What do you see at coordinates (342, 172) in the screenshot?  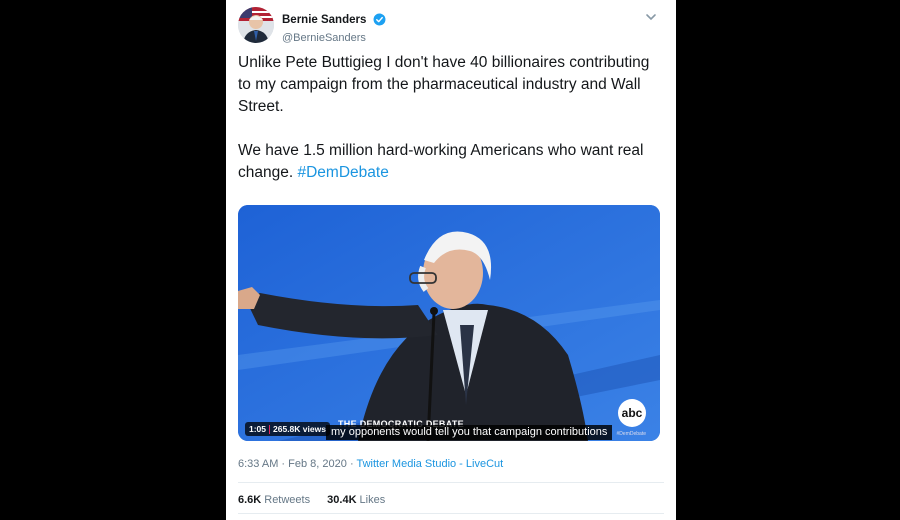 I see `hashtag-link: #DemDebate` at bounding box center [342, 172].